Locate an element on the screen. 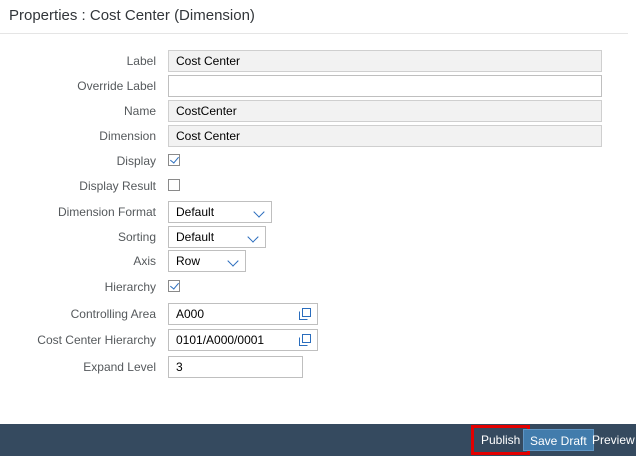 The image size is (636, 456). sorting-row: Sorting Default is located at coordinates (318, 238).